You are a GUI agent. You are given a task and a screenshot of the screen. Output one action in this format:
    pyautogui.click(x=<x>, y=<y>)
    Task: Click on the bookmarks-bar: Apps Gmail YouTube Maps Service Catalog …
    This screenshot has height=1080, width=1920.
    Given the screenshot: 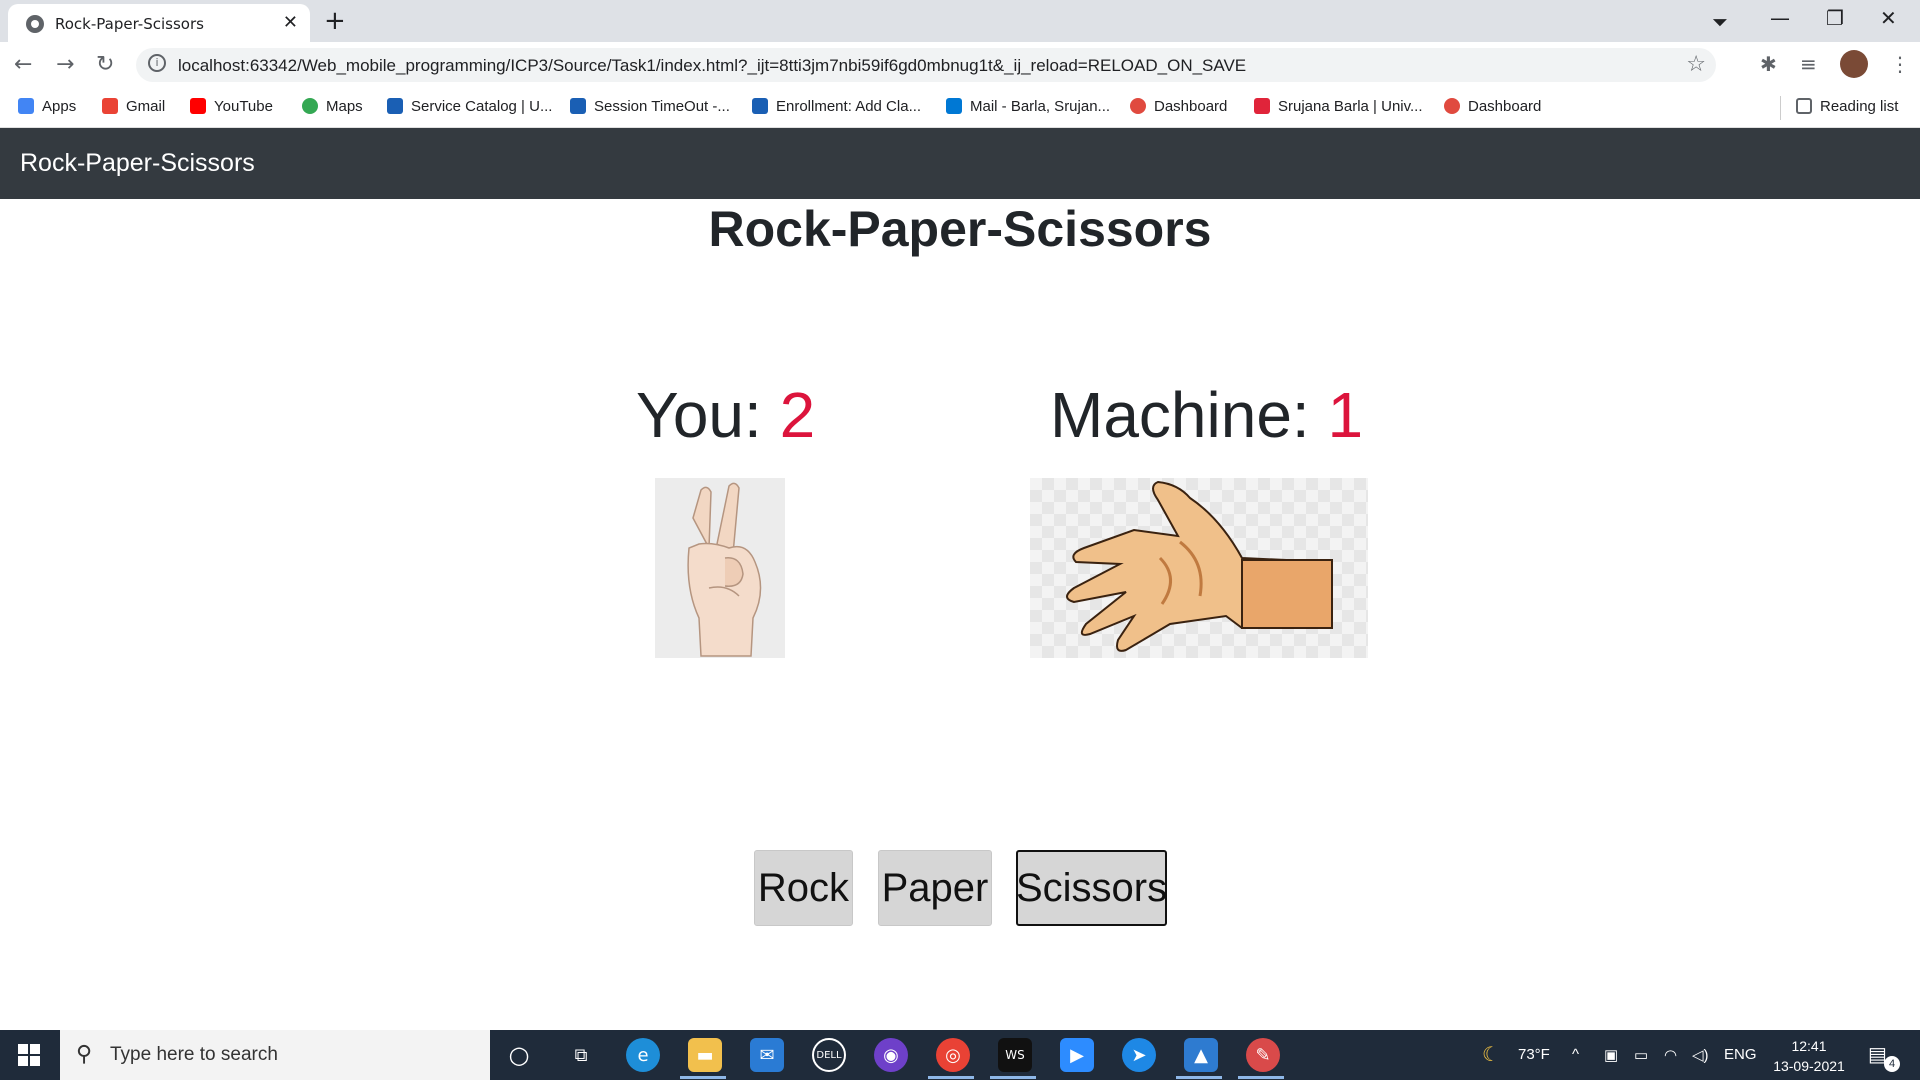 What is the action you would take?
    pyautogui.click(x=960, y=108)
    